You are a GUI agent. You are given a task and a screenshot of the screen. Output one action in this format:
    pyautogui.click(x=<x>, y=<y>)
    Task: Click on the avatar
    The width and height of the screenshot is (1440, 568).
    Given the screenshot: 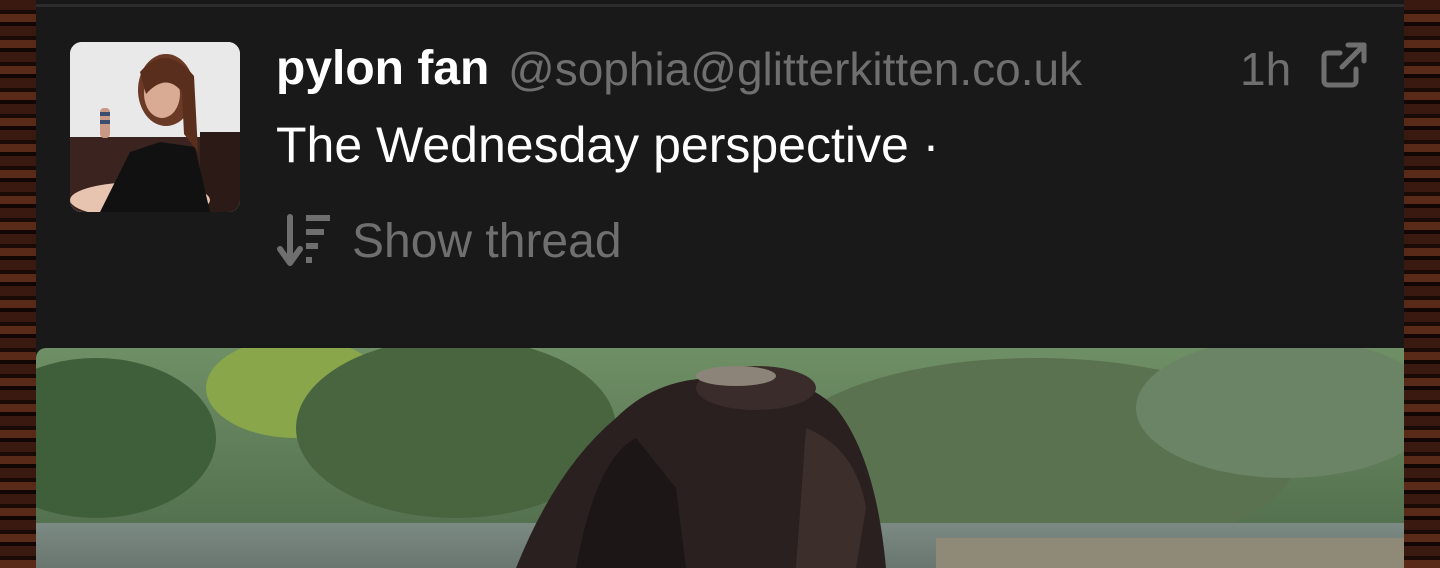 What is the action you would take?
    pyautogui.click(x=155, y=127)
    